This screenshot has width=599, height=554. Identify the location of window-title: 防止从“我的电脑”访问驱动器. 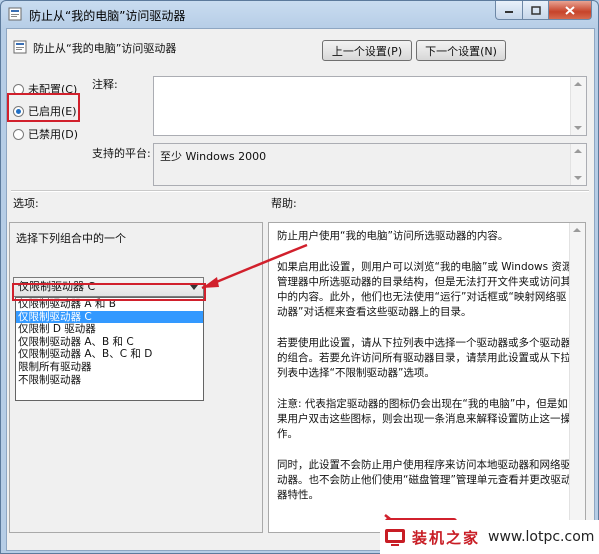
(107, 16).